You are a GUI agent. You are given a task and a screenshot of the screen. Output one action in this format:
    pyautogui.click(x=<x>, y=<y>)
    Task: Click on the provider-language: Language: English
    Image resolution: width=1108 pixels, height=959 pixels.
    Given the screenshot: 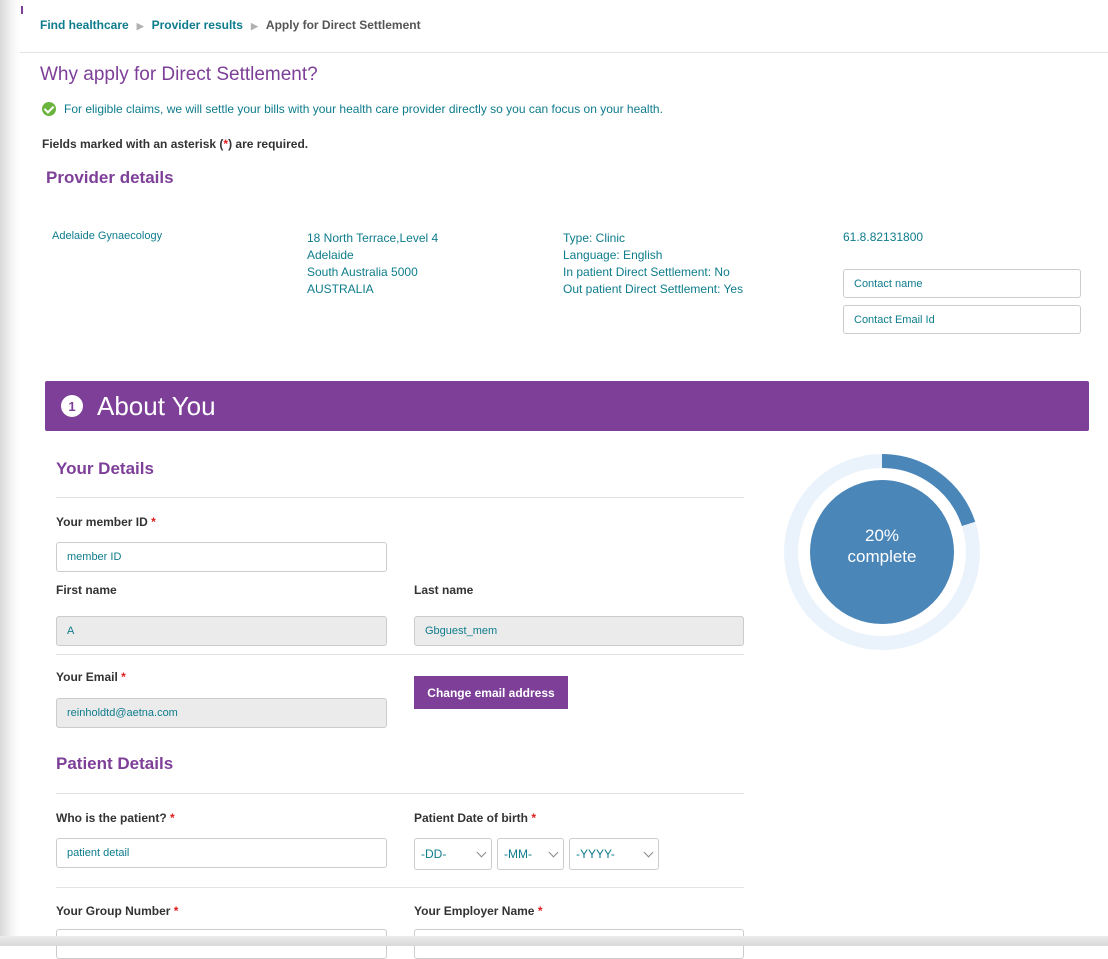 What is the action you would take?
    pyautogui.click(x=613, y=255)
    